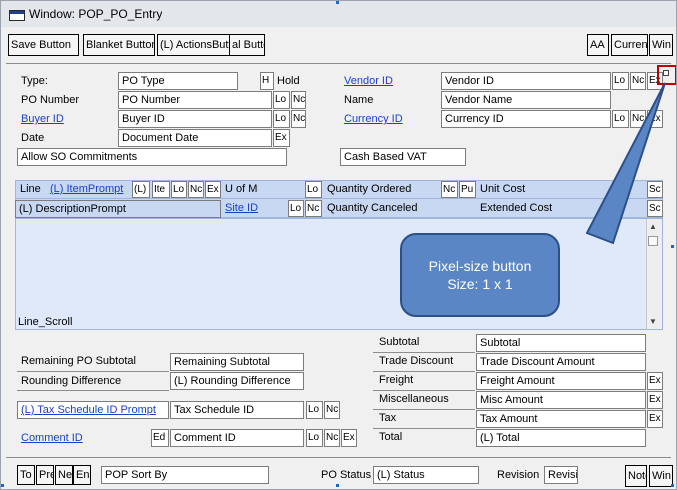 The width and height of the screenshot is (677, 490). What do you see at coordinates (33, 138) in the screenshot?
I see `date-label: Date` at bounding box center [33, 138].